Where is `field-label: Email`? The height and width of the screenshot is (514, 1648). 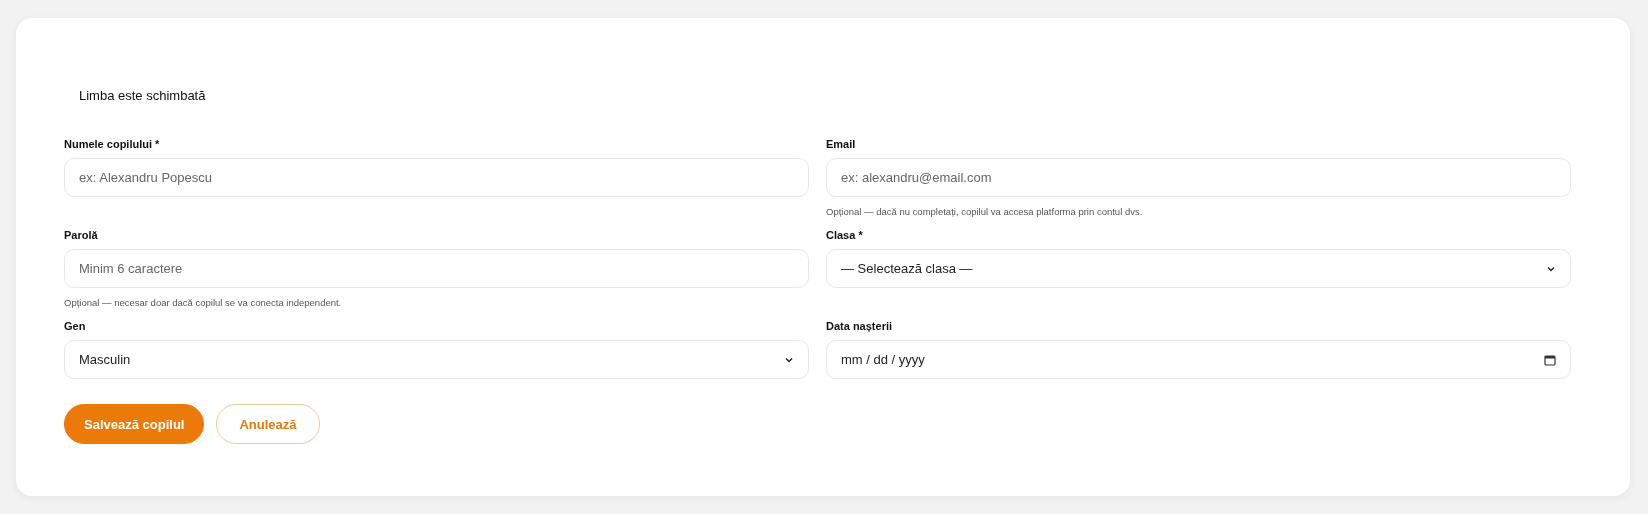
field-label: Email is located at coordinates (841, 144).